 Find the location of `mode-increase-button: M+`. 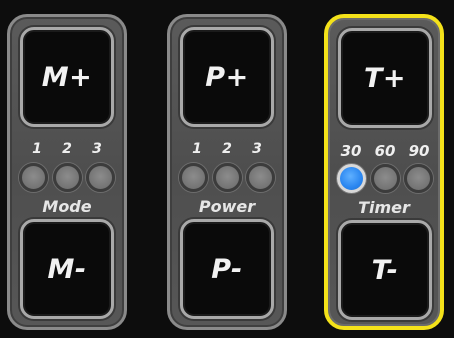

mode-increase-button: M+ is located at coordinates (67, 77).